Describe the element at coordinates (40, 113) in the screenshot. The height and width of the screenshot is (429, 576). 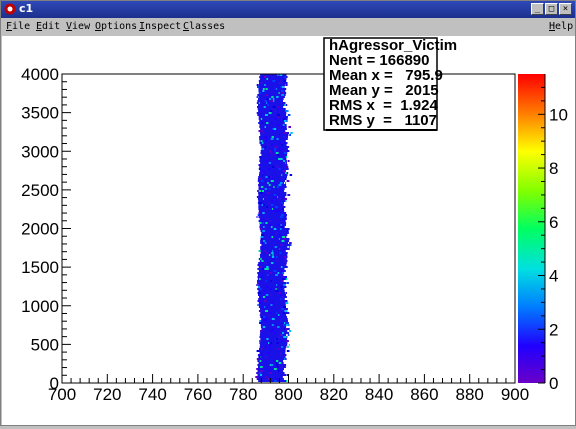
I see `y-tick-label: 3500` at that location.